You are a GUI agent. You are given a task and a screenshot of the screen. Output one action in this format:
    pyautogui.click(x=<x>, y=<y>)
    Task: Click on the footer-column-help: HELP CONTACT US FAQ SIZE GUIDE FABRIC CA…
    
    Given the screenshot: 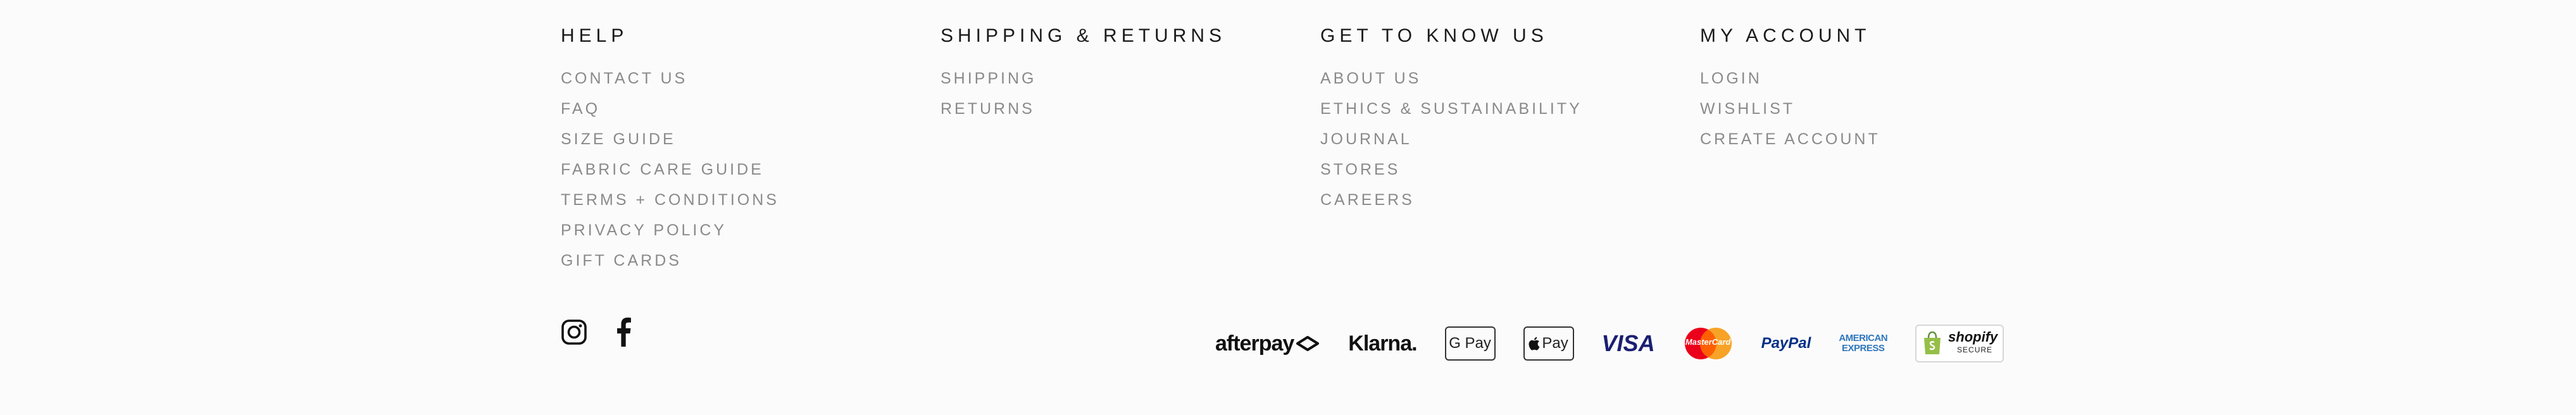 What is the action you would take?
    pyautogui.click(x=670, y=150)
    